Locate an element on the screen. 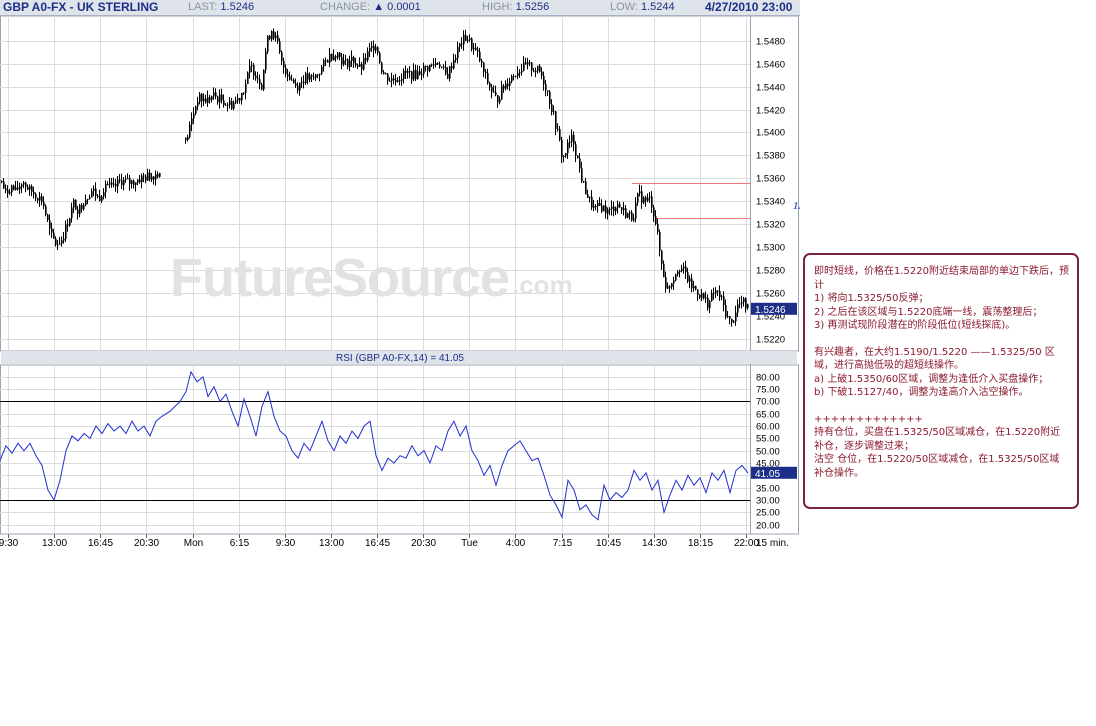 This screenshot has height=726, width=1096. note-line: +++++++++++++ is located at coordinates (868, 419).